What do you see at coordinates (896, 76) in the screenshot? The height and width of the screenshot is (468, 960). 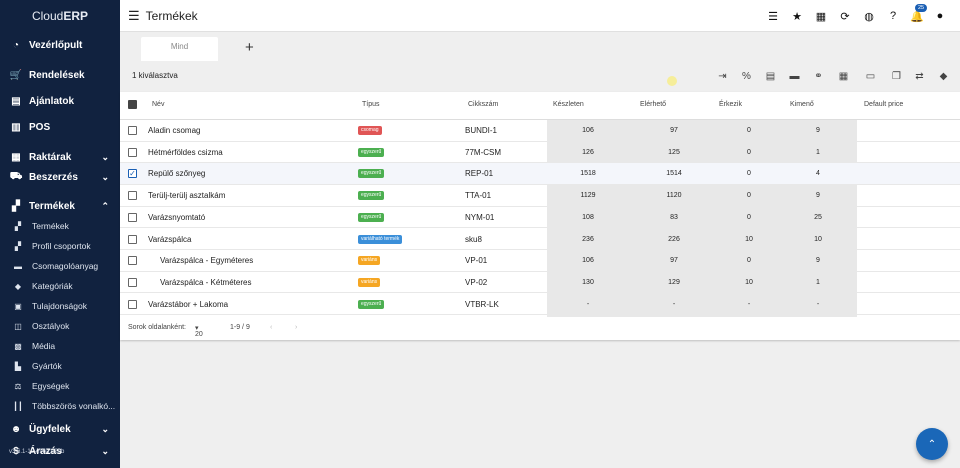 I see `copy-icon: ❐` at bounding box center [896, 76].